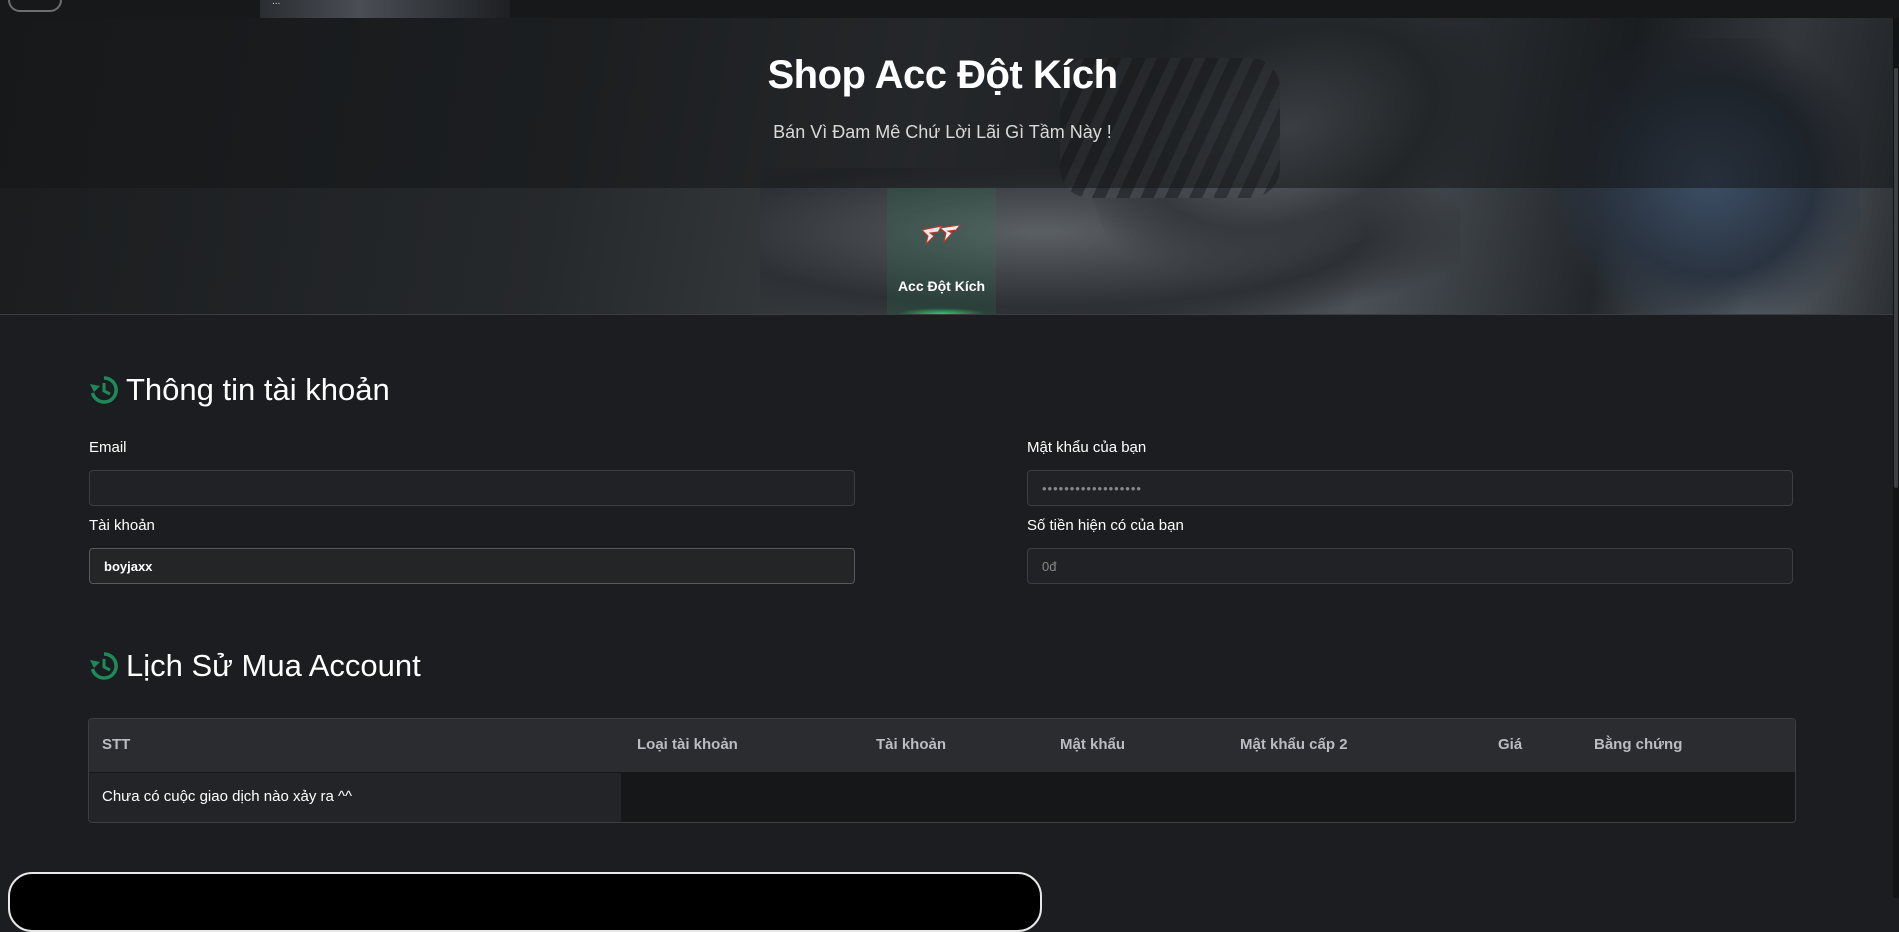  Describe the element at coordinates (273, 665) in the screenshot. I see `section-heading: Lịch Sử Mua Account` at that location.